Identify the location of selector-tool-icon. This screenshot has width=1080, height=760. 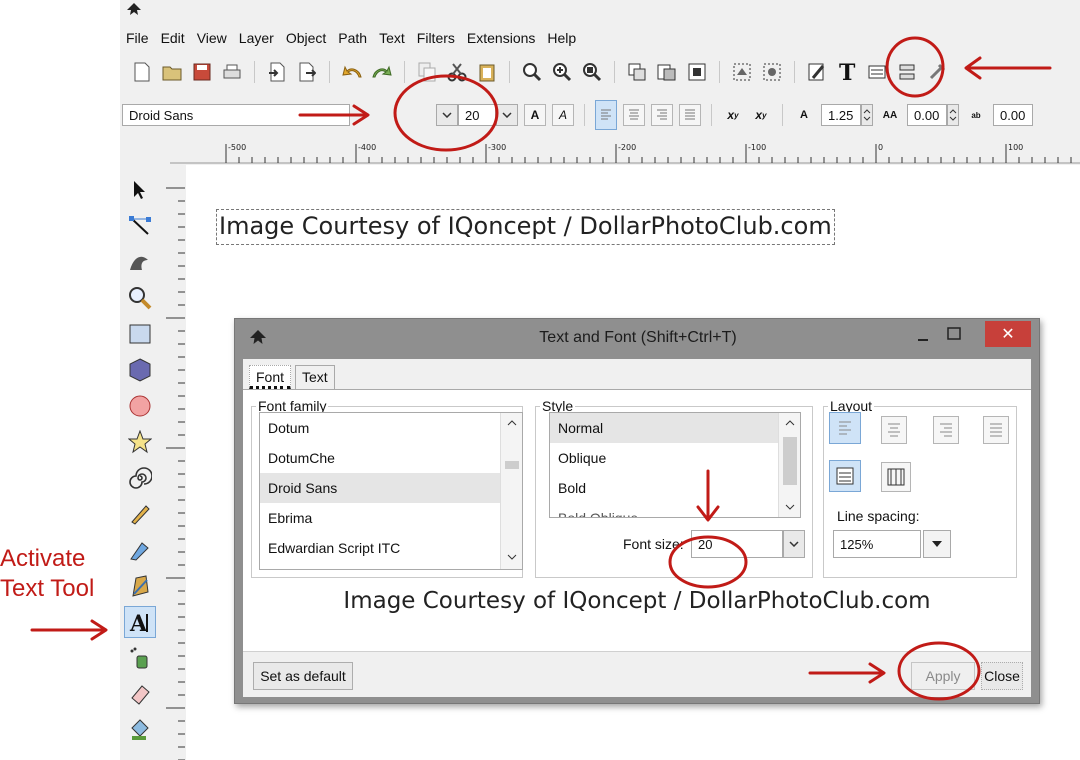
(140, 190).